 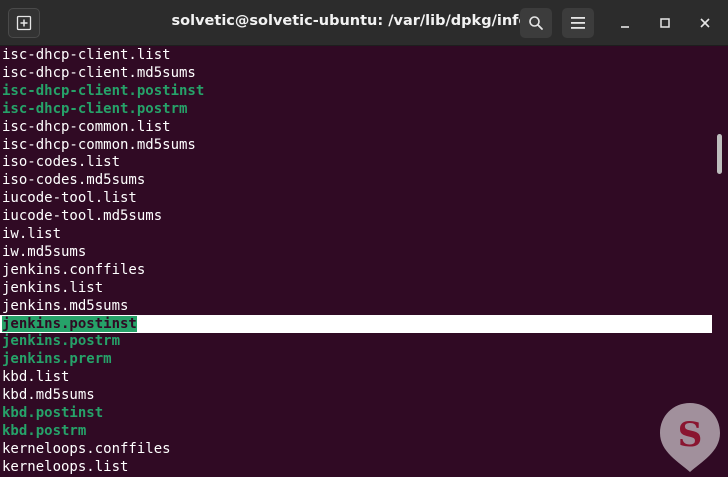 I want to click on terminal-line-selected: jenkins.postinst, so click(x=356, y=323).